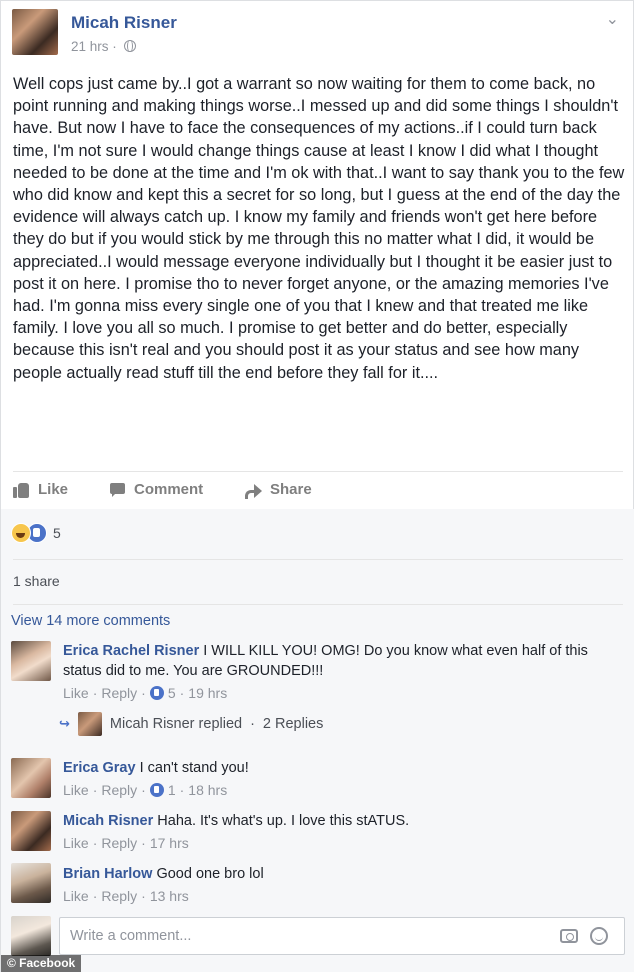 This screenshot has height=972, width=634. Describe the element at coordinates (57, 533) in the screenshot. I see `reaction-count: 5` at that location.